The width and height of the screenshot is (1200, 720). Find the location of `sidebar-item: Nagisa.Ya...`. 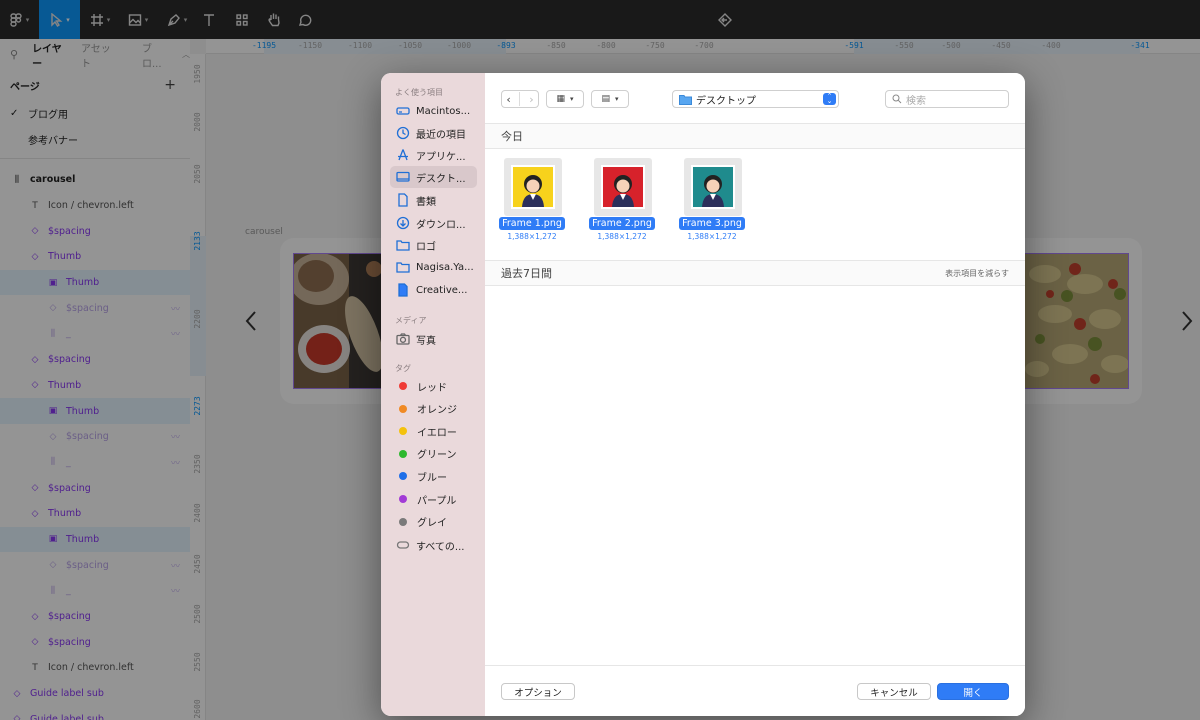

sidebar-item: Nagisa.Ya... is located at coordinates (433, 267).